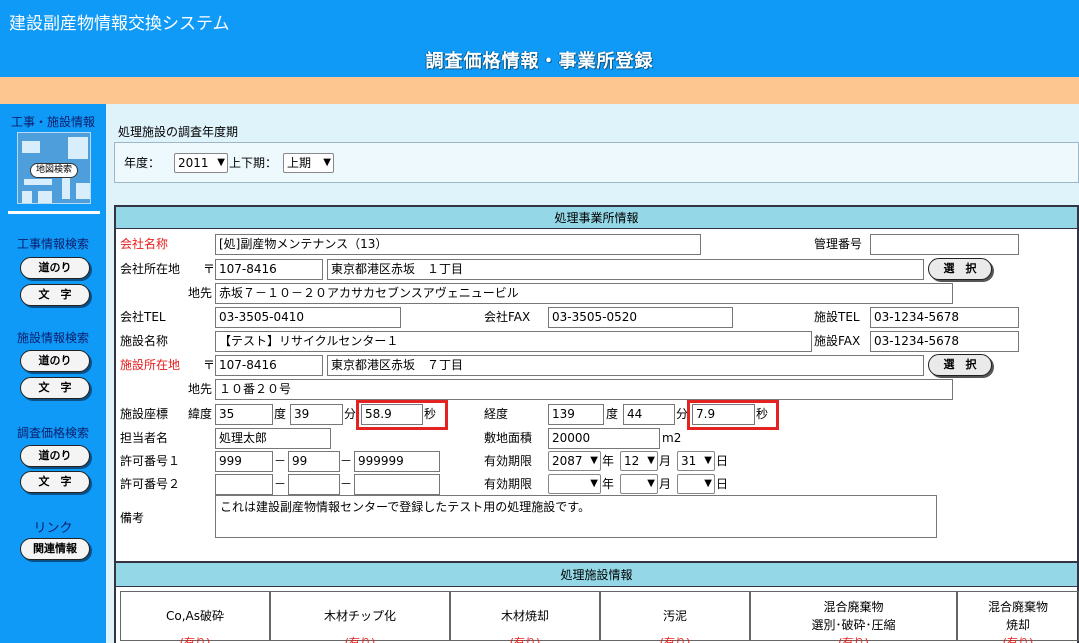  What do you see at coordinates (55, 549) in the screenshot?
I see `related-info-button: 関連情報` at bounding box center [55, 549].